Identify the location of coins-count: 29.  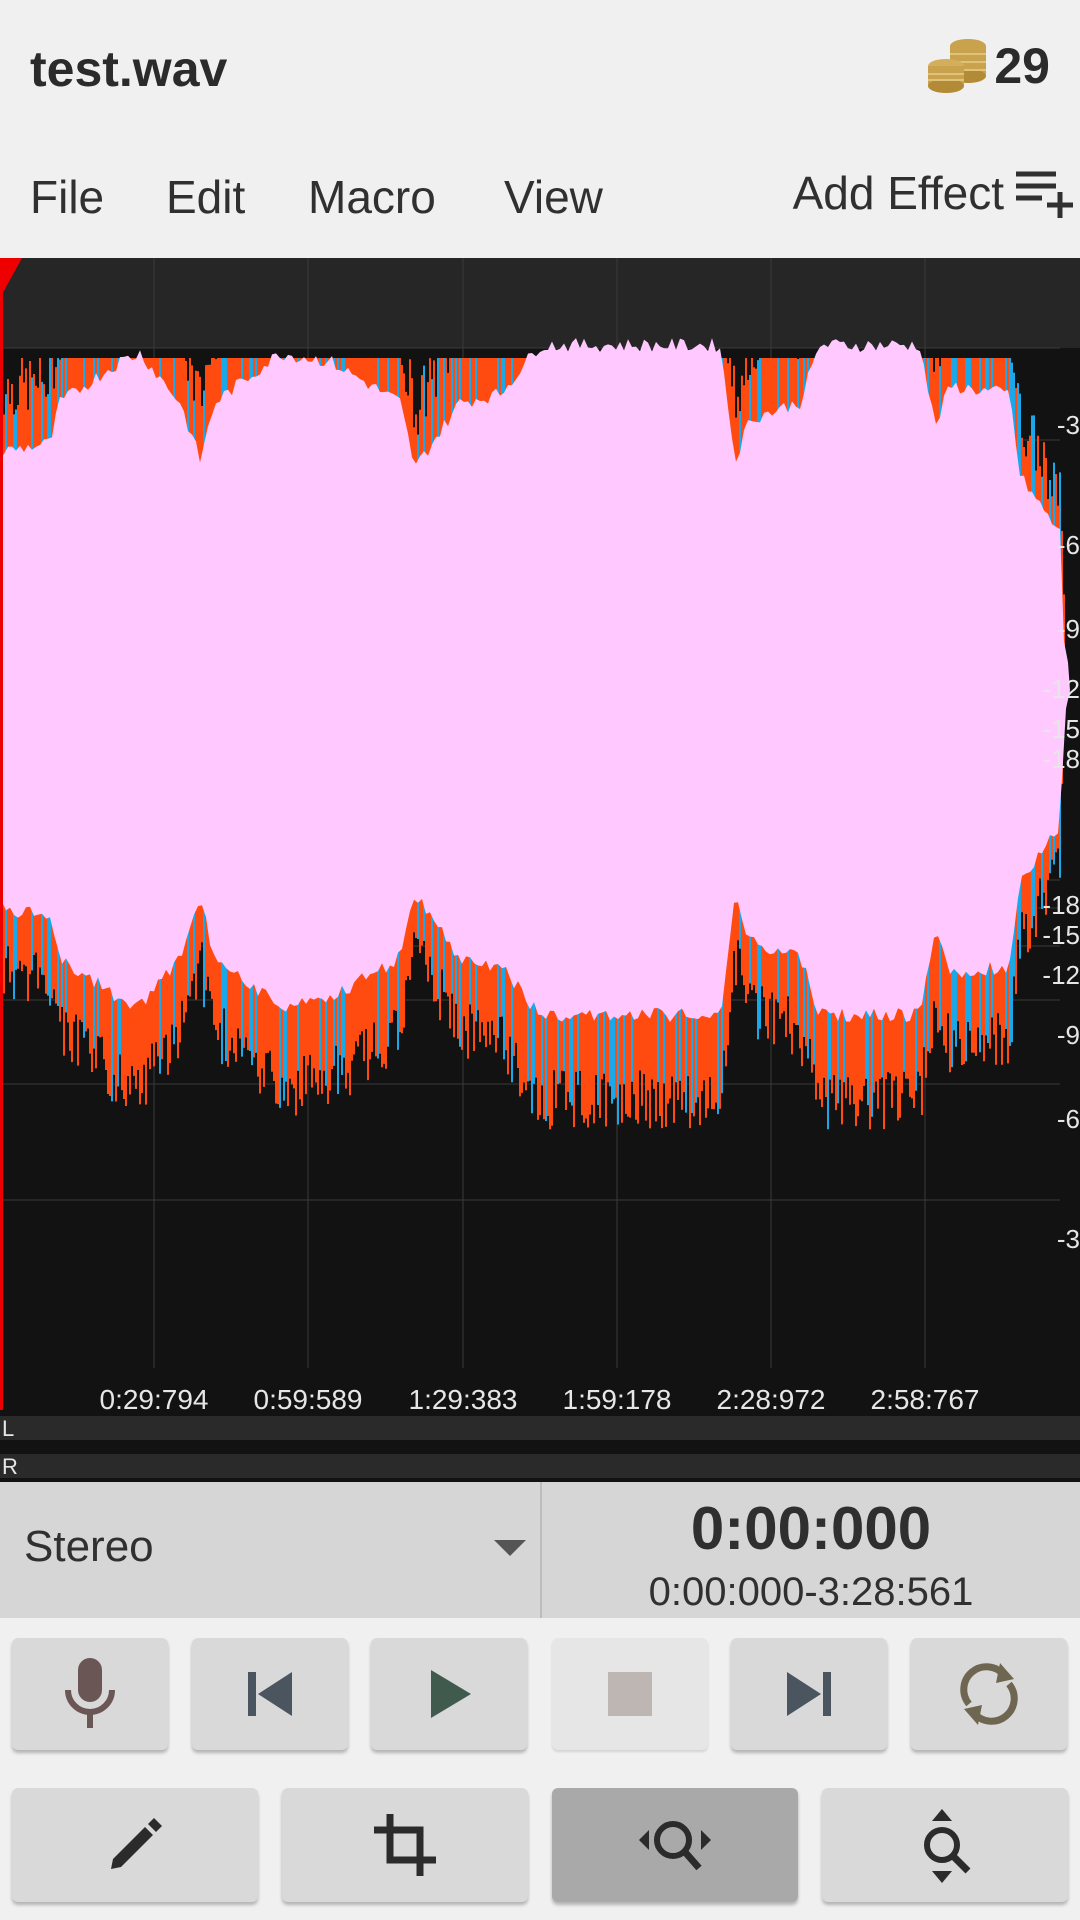
(1022, 66).